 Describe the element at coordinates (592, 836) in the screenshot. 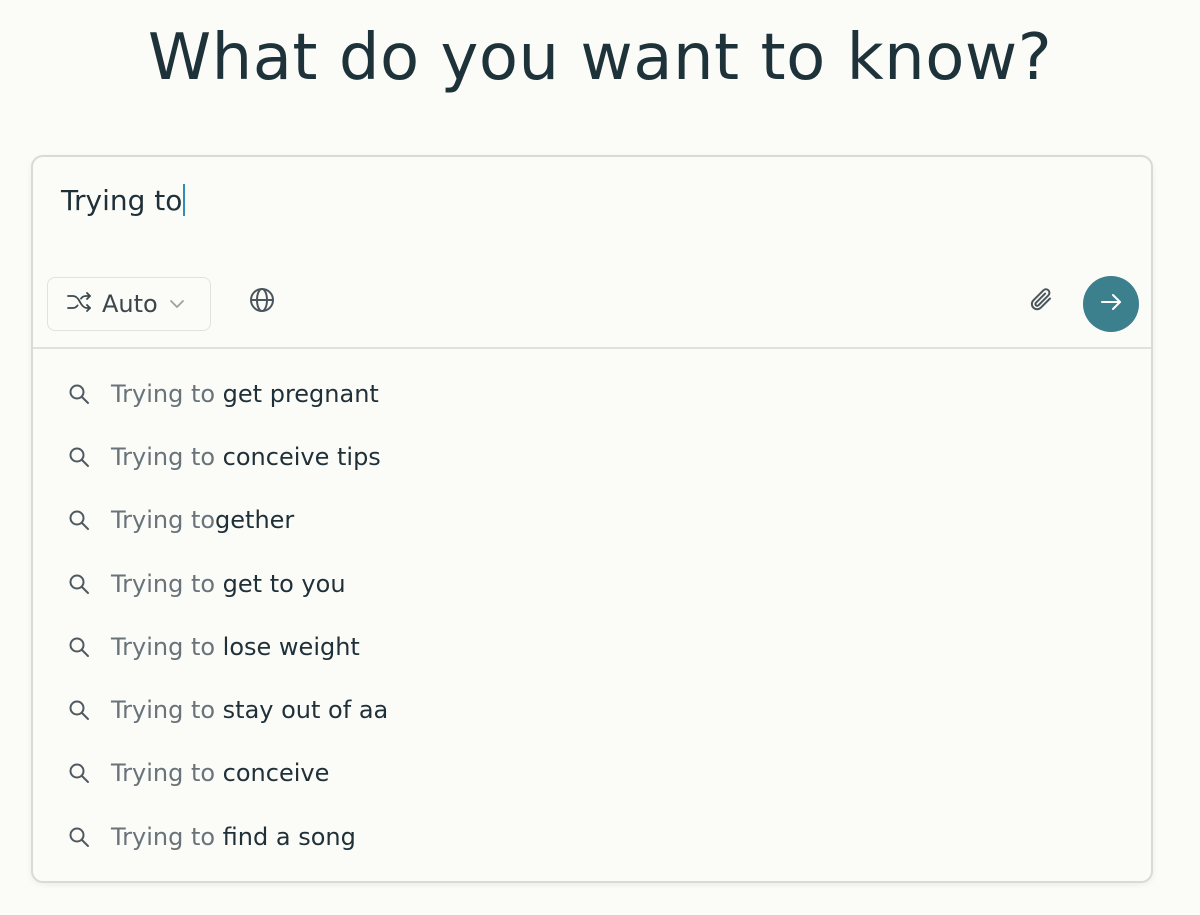

I see `suggestion-item: Trying to find a song` at that location.